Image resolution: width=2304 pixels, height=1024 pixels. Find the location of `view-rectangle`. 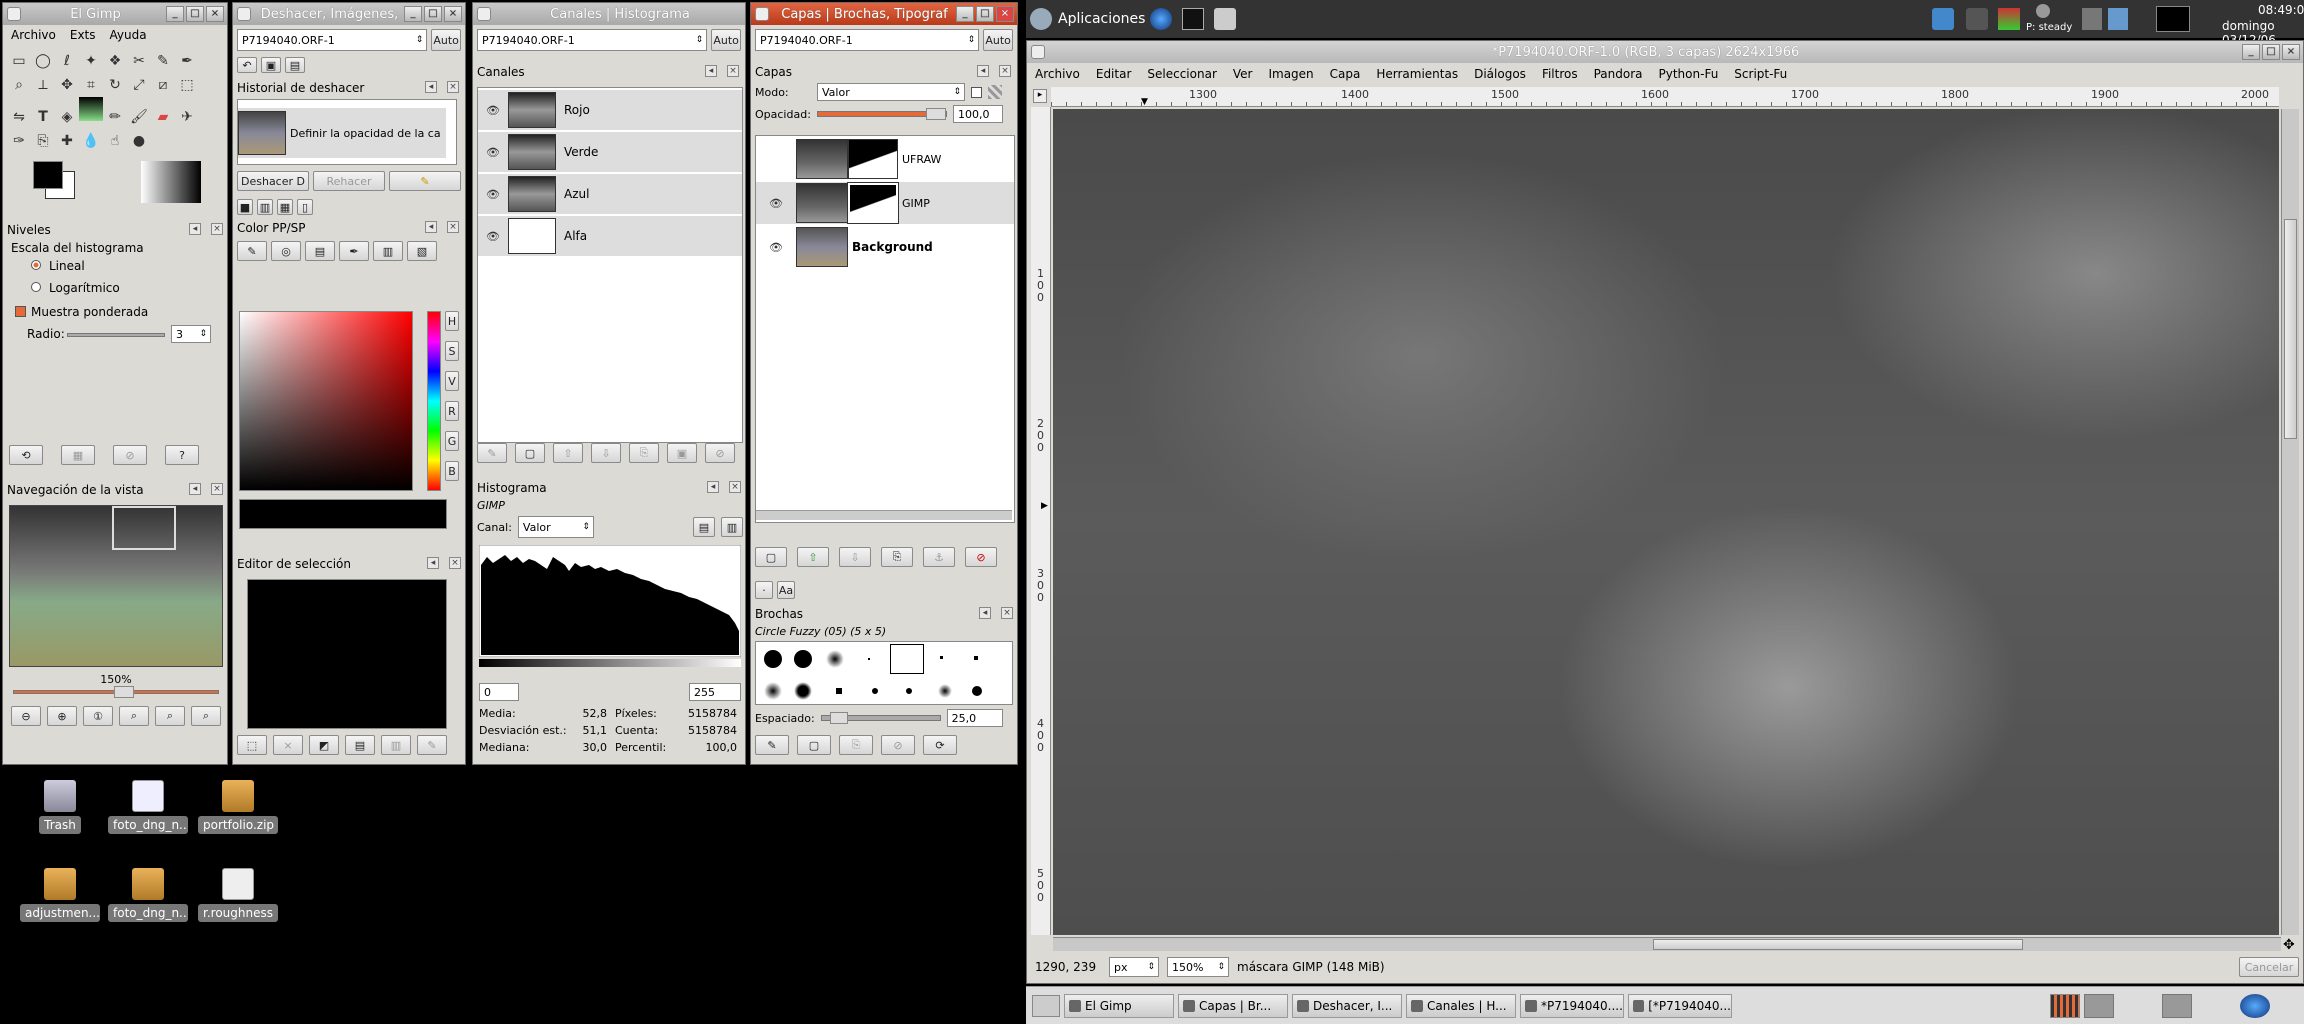

view-rectangle is located at coordinates (144, 528).